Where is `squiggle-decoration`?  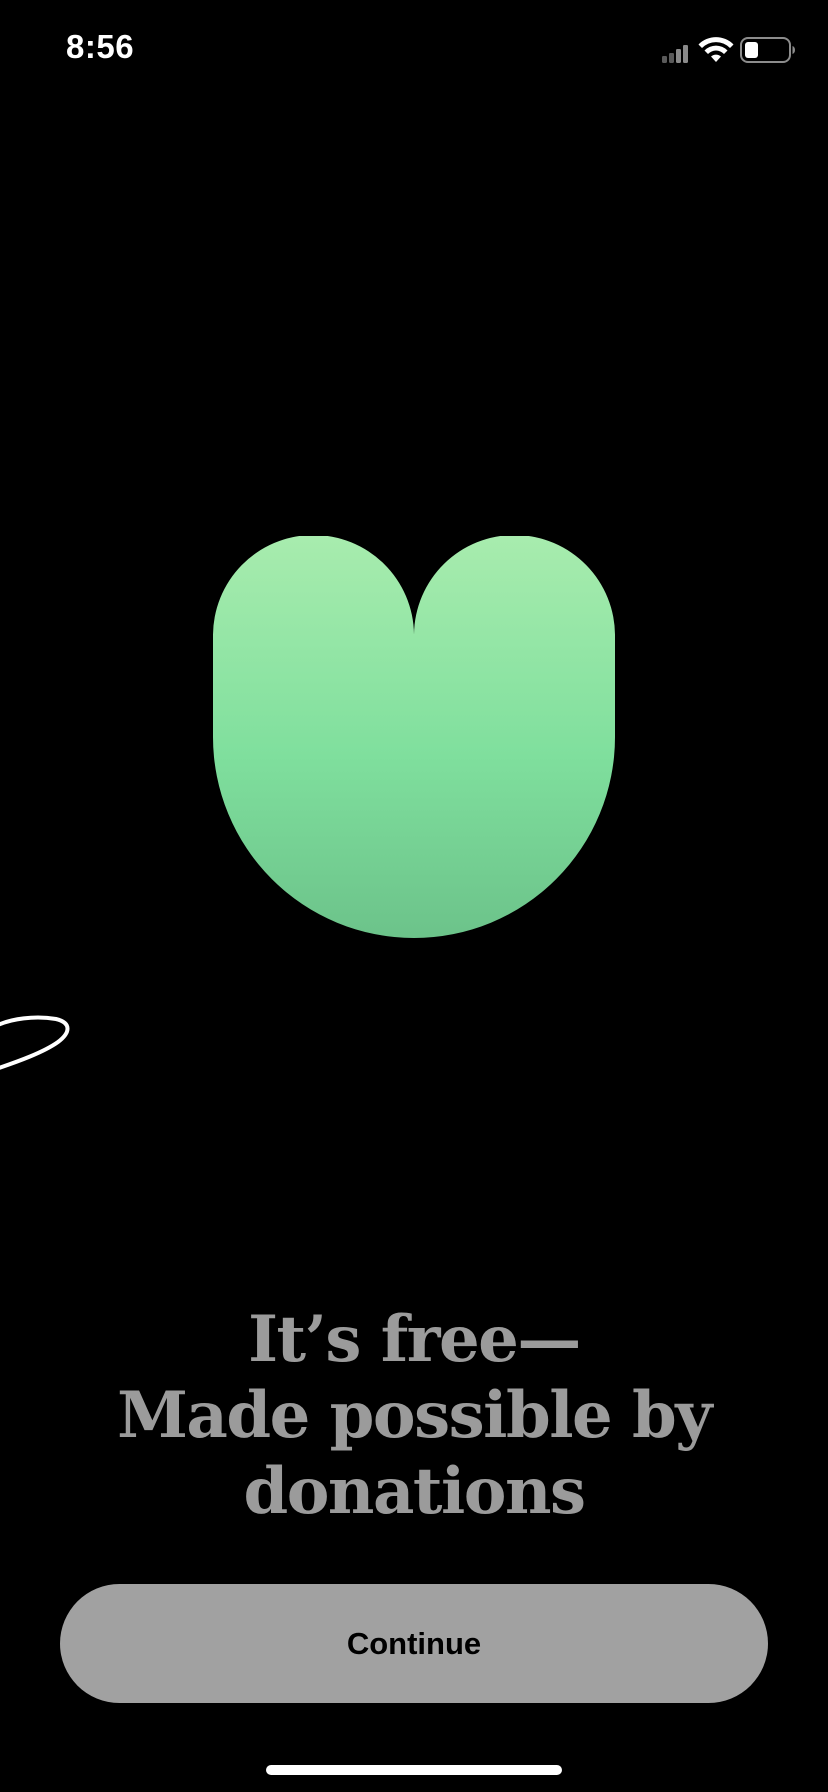
squiggle-decoration is located at coordinates (35, 1042).